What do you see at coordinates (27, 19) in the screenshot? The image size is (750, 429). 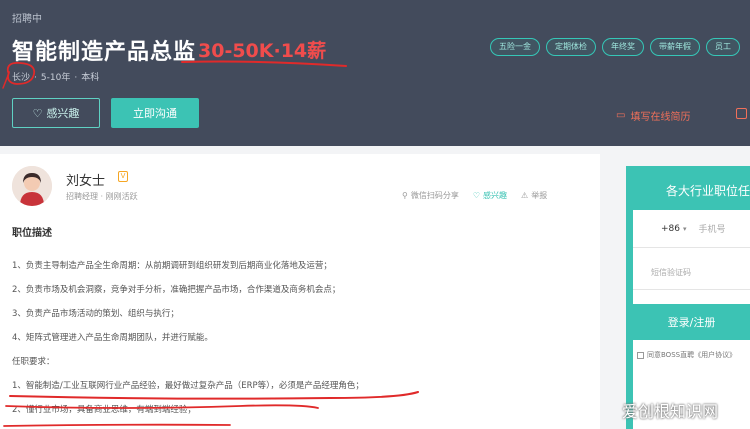 I see `job-status: 招聘中` at bounding box center [27, 19].